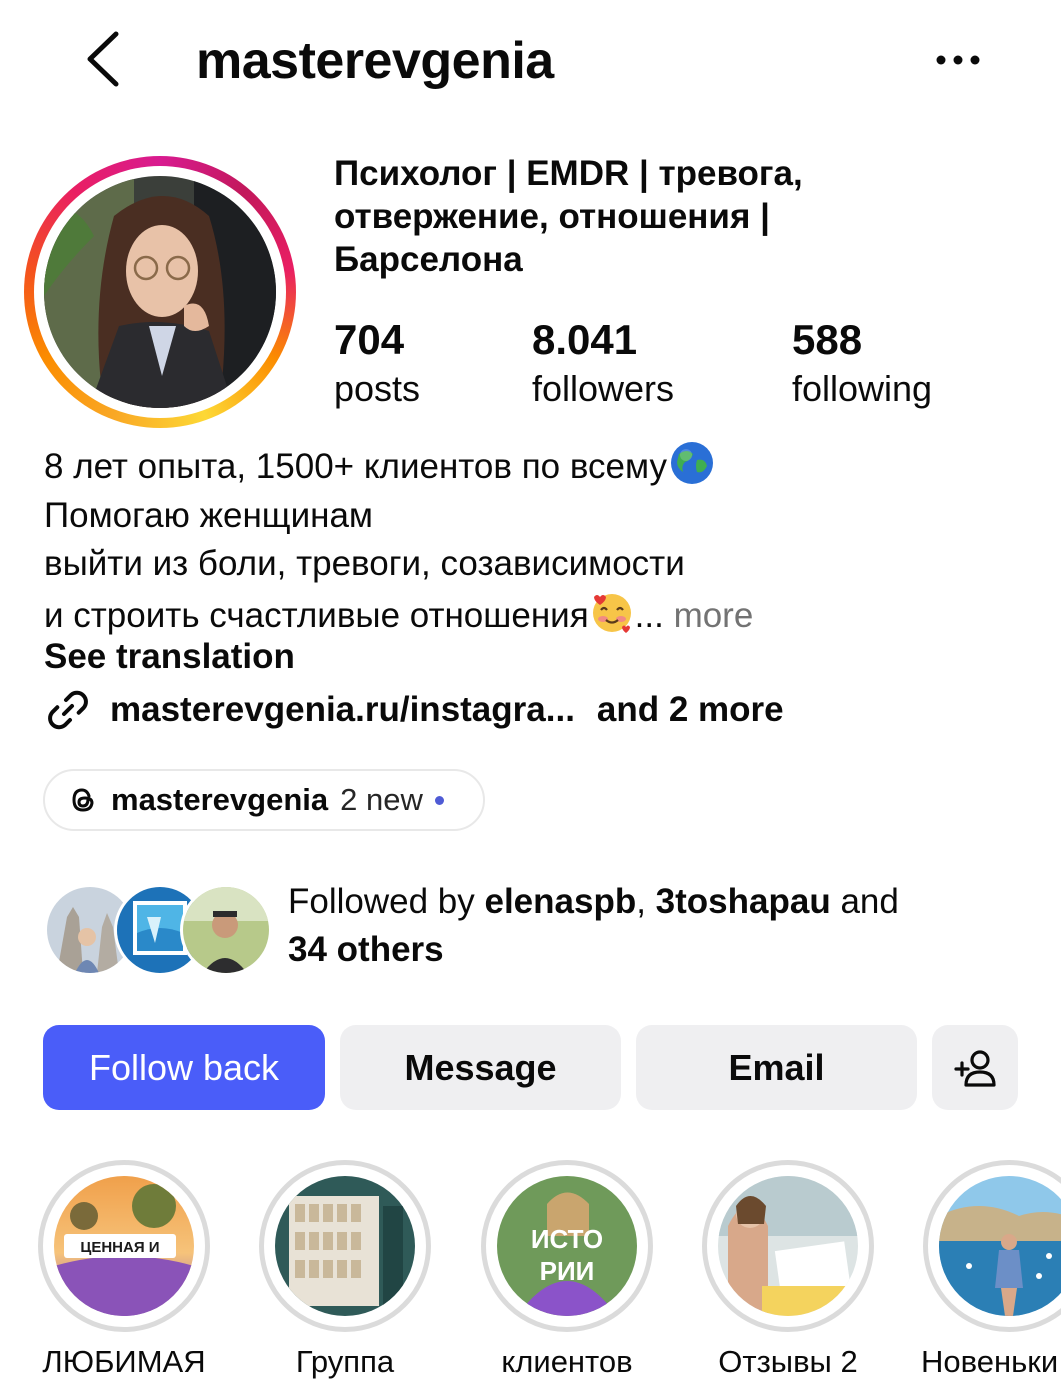 The width and height of the screenshot is (1061, 1400). What do you see at coordinates (226, 930) in the screenshot?
I see `follower-avatar` at bounding box center [226, 930].